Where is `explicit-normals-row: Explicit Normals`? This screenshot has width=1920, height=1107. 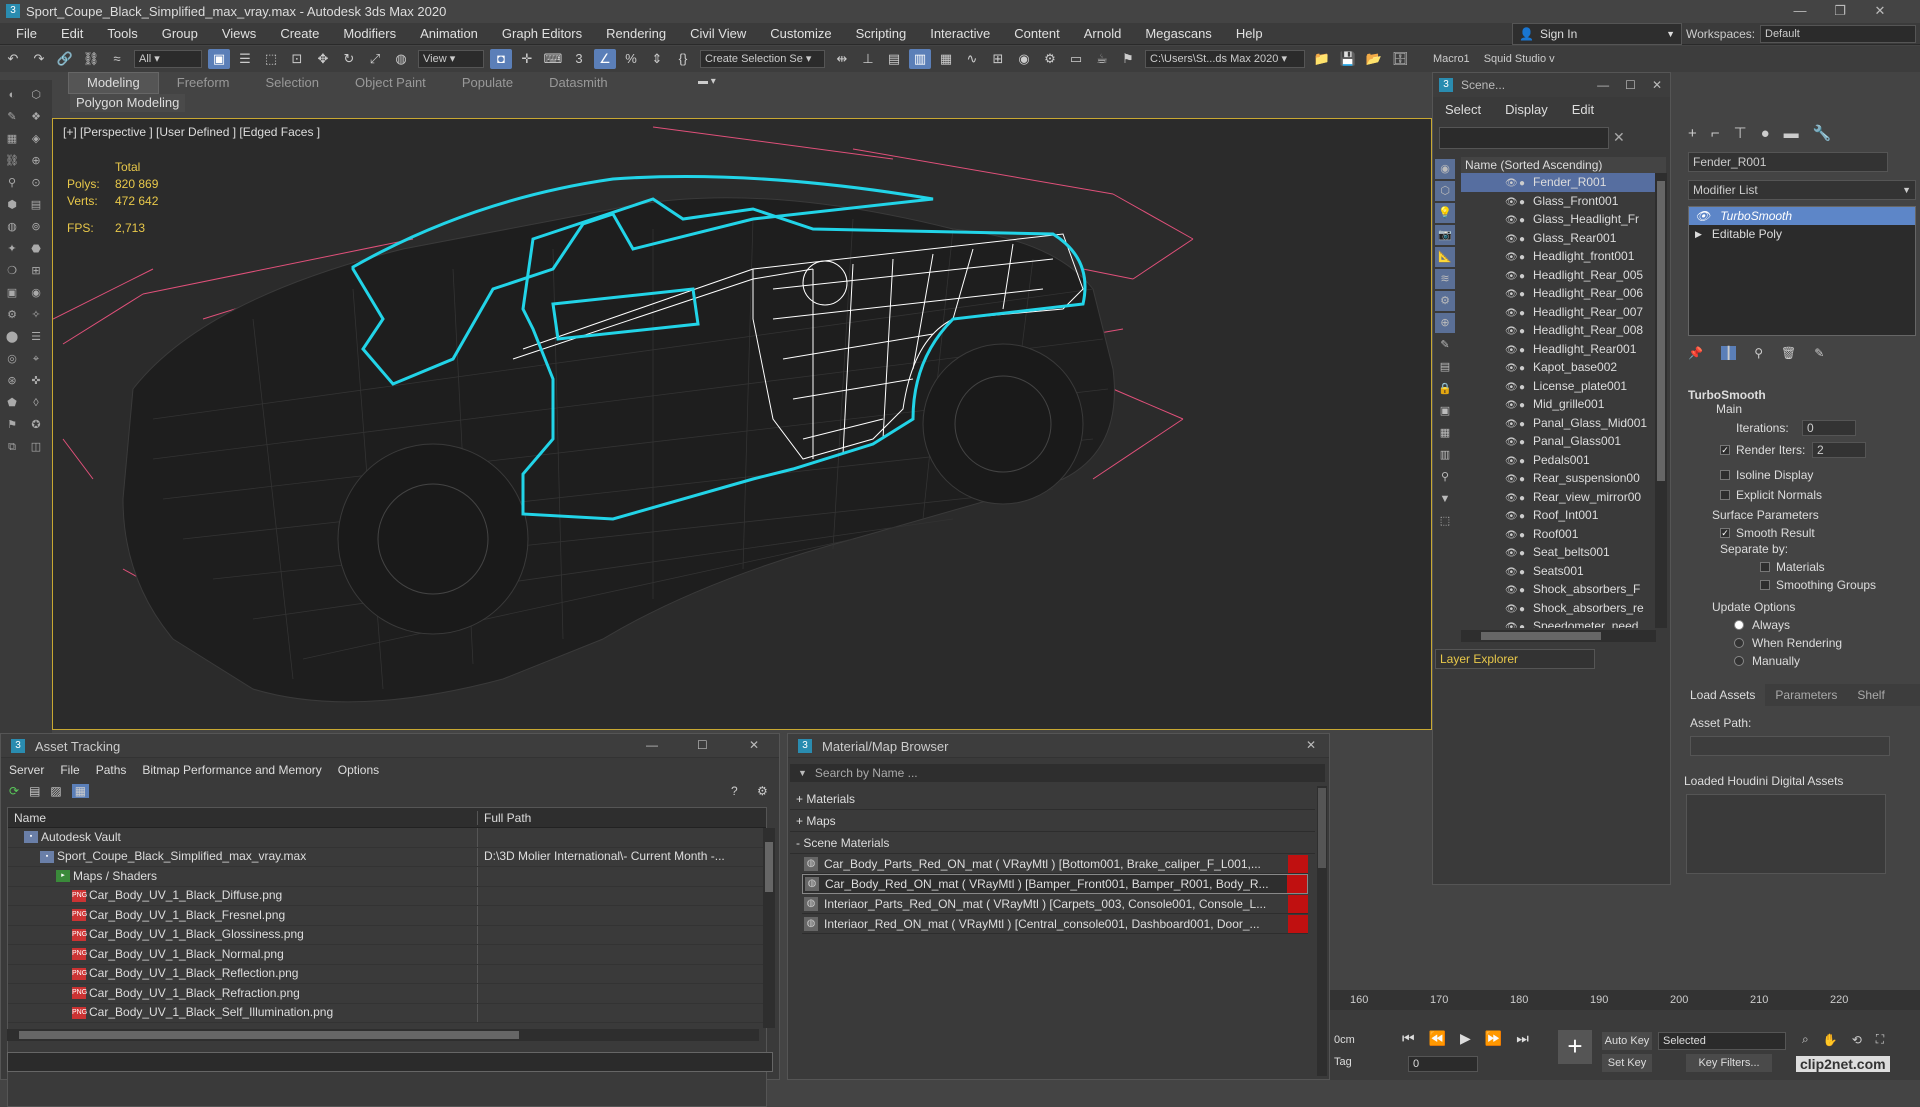 explicit-normals-row: Explicit Normals is located at coordinates (1814, 495).